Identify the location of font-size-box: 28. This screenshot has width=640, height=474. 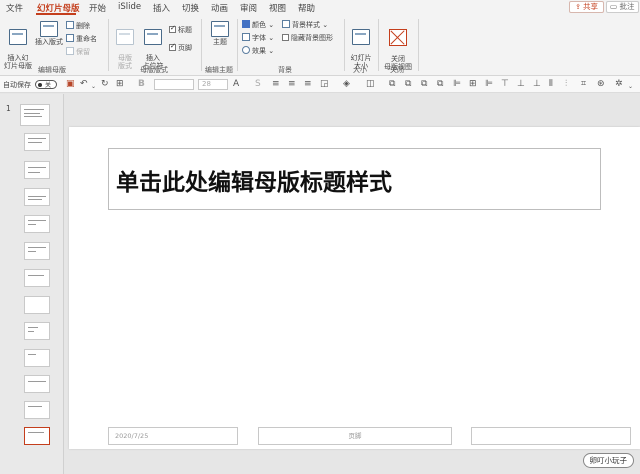
(213, 84).